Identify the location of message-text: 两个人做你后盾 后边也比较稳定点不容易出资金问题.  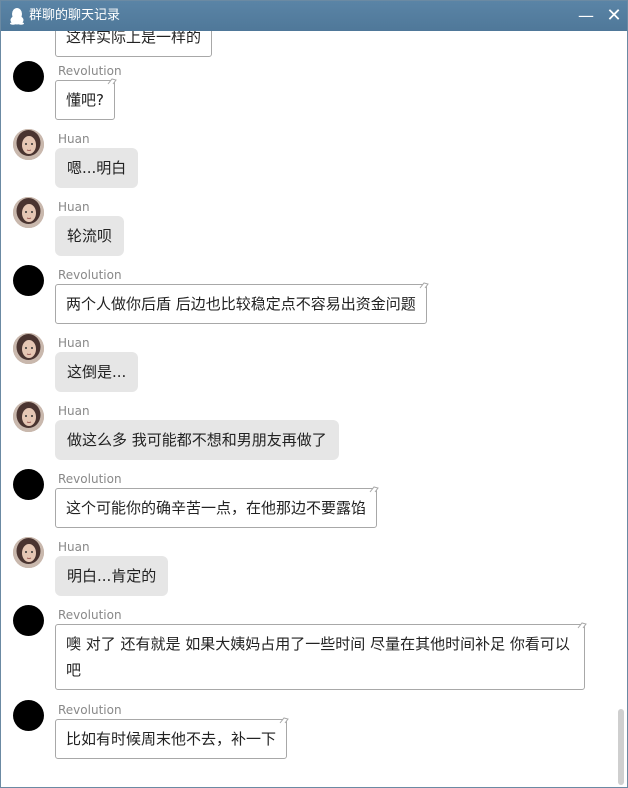
(241, 304).